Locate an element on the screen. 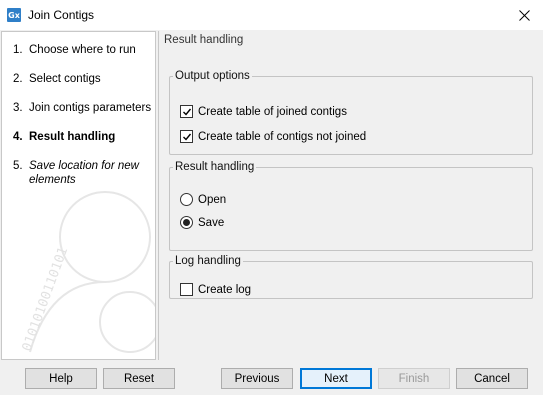  step-result-handling: 4. Result handling is located at coordinates (64, 137).